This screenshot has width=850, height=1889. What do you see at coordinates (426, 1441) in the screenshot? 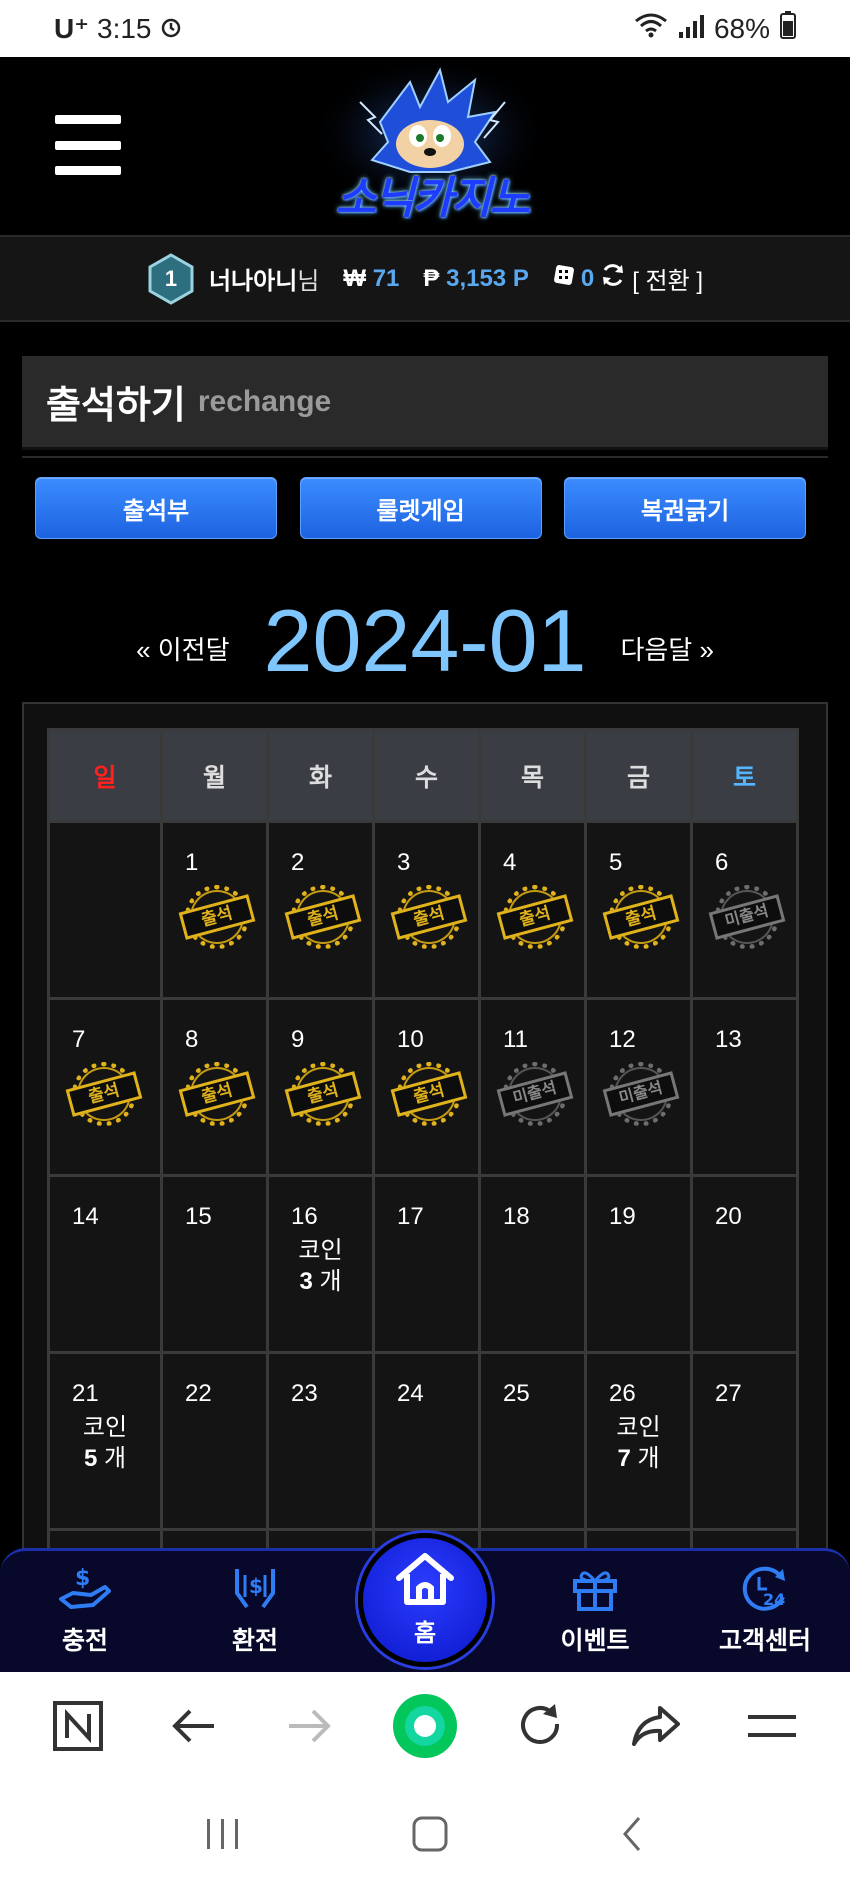
I see `calendar-day-cell: 24` at bounding box center [426, 1441].